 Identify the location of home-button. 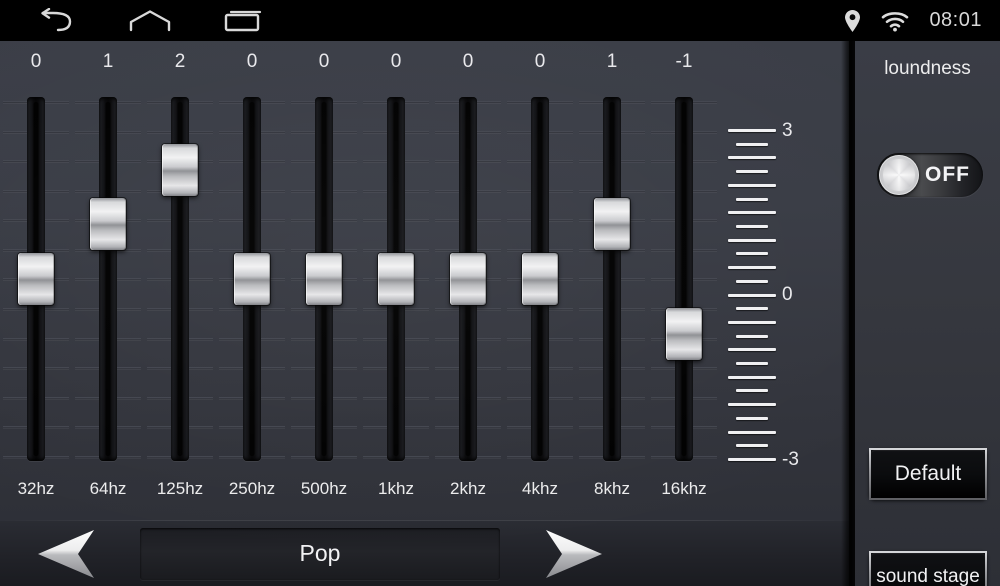
(150, 20).